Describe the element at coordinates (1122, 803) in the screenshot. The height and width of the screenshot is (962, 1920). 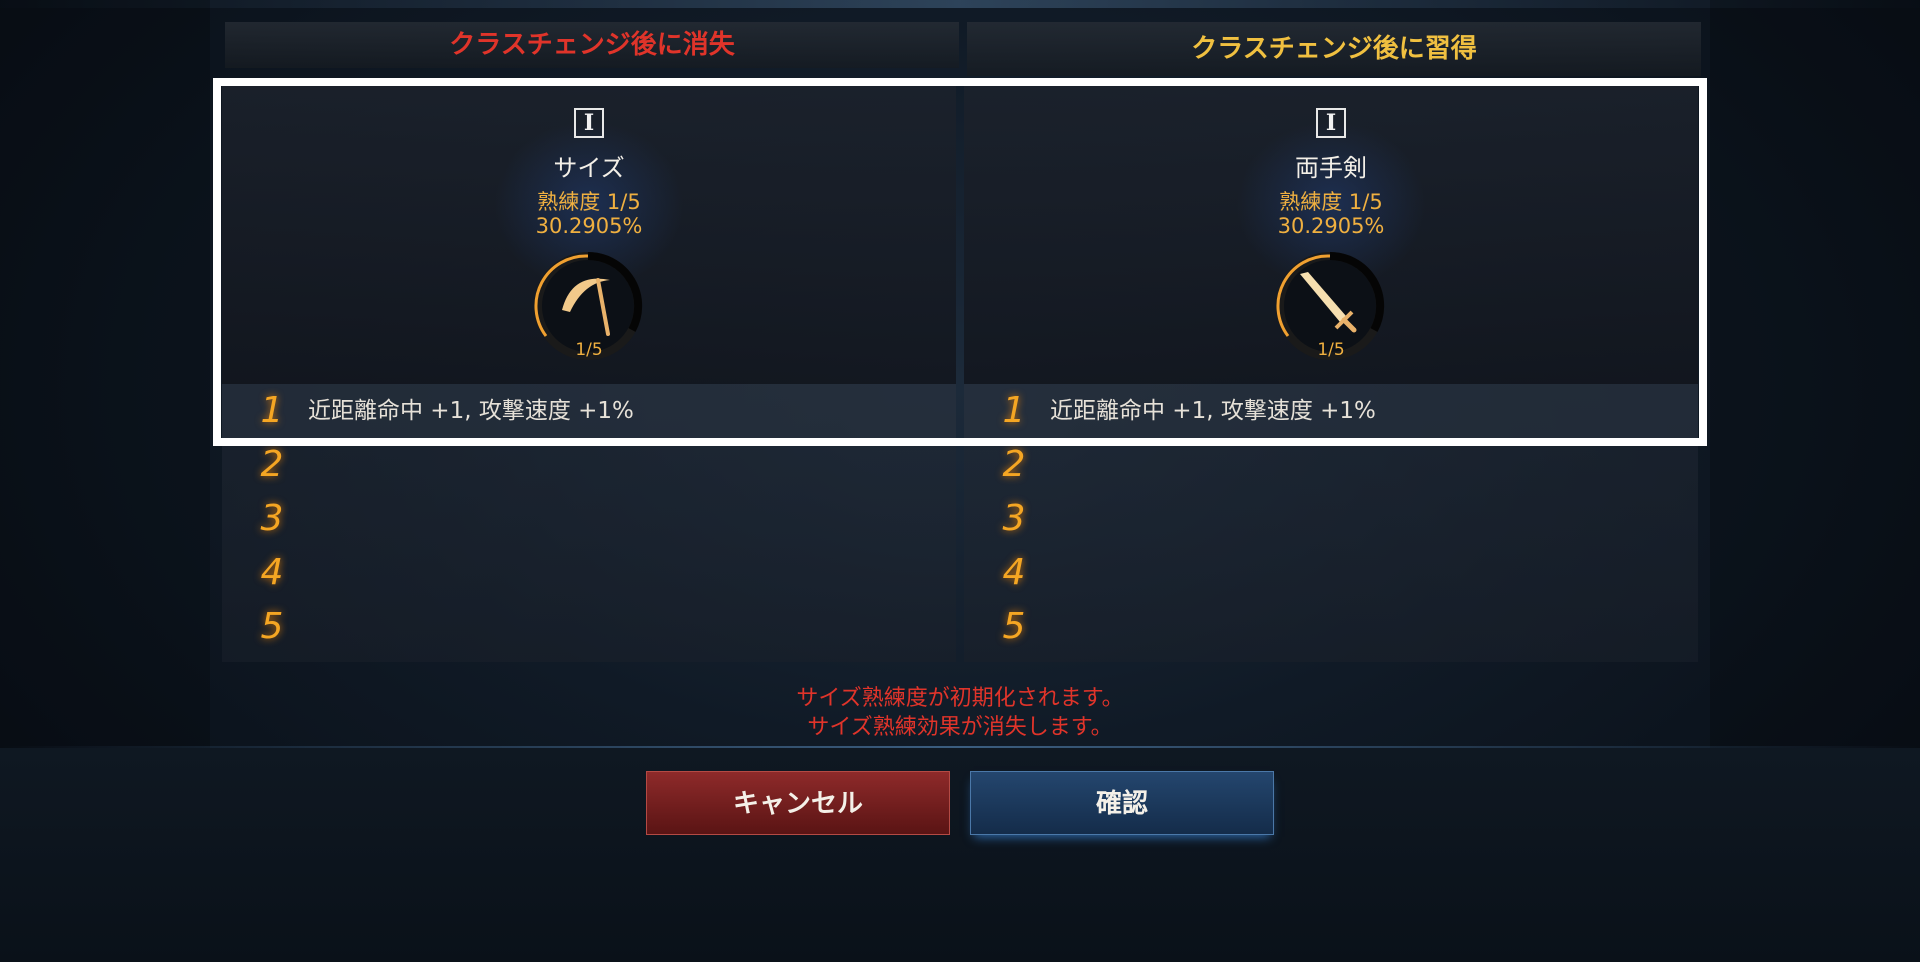
I see `confirm-button: 確認` at that location.